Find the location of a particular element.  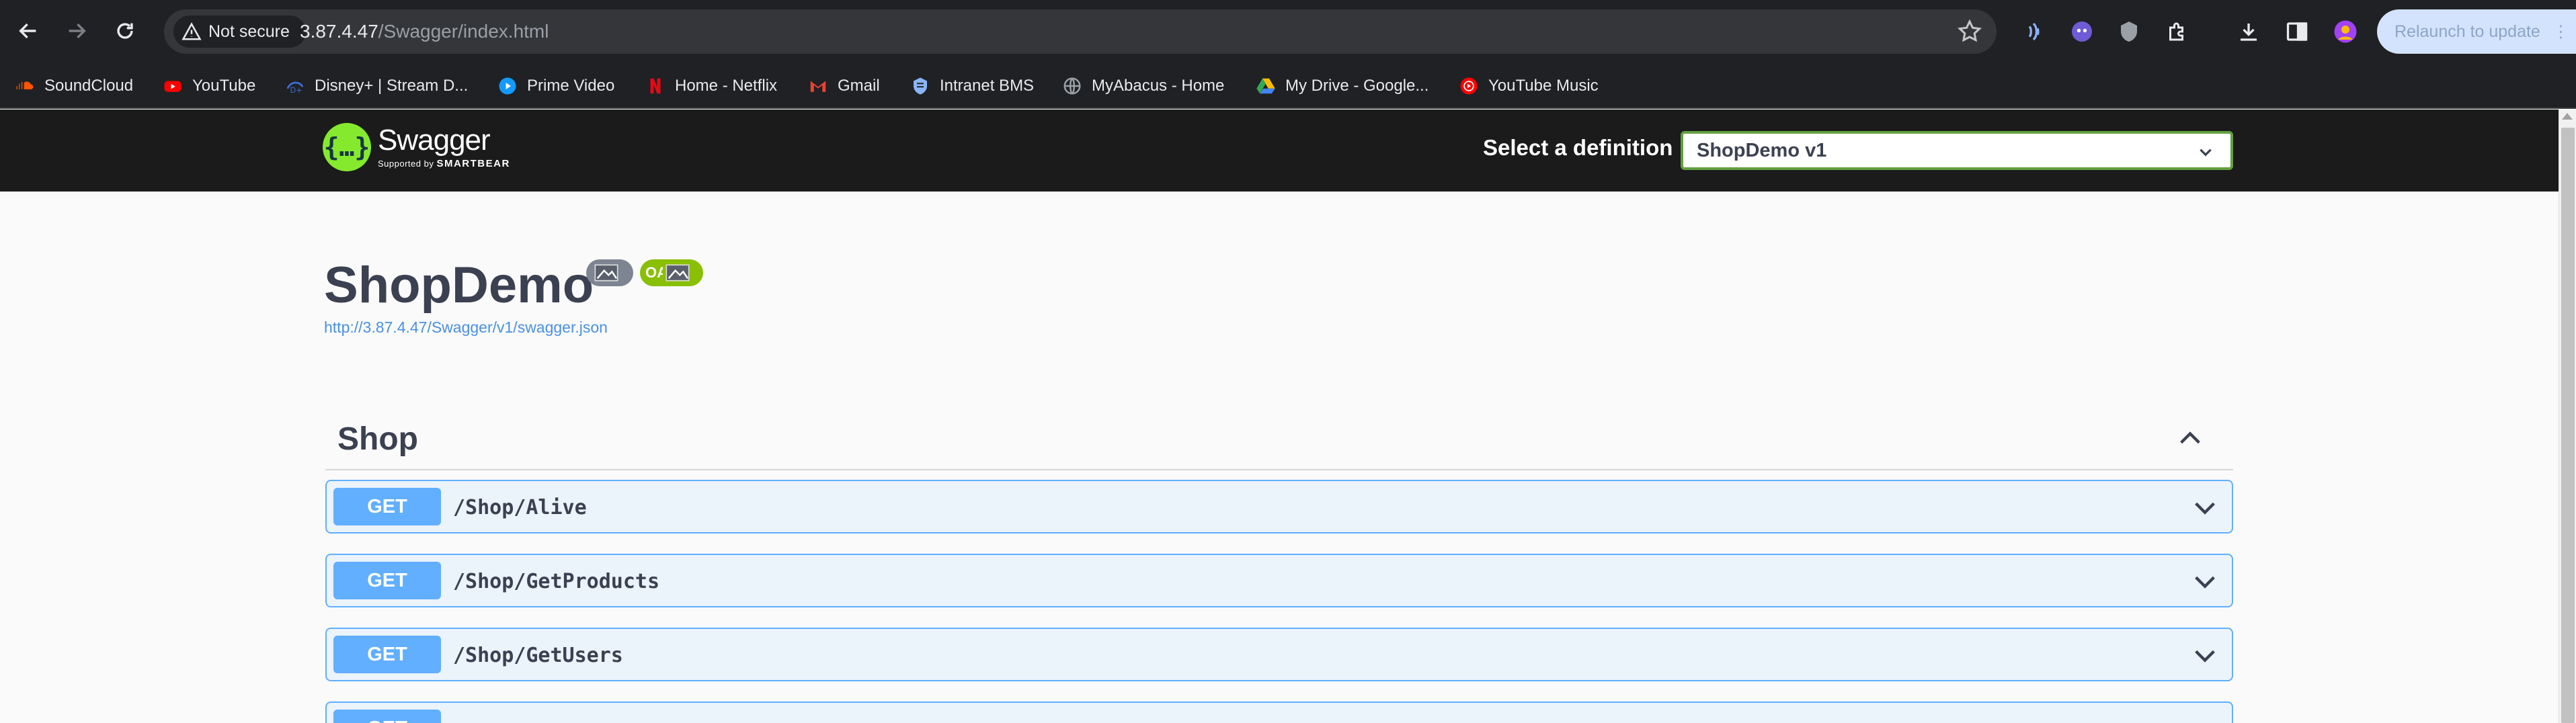

more-vertical-icon: ⋮ is located at coordinates (2560, 31).